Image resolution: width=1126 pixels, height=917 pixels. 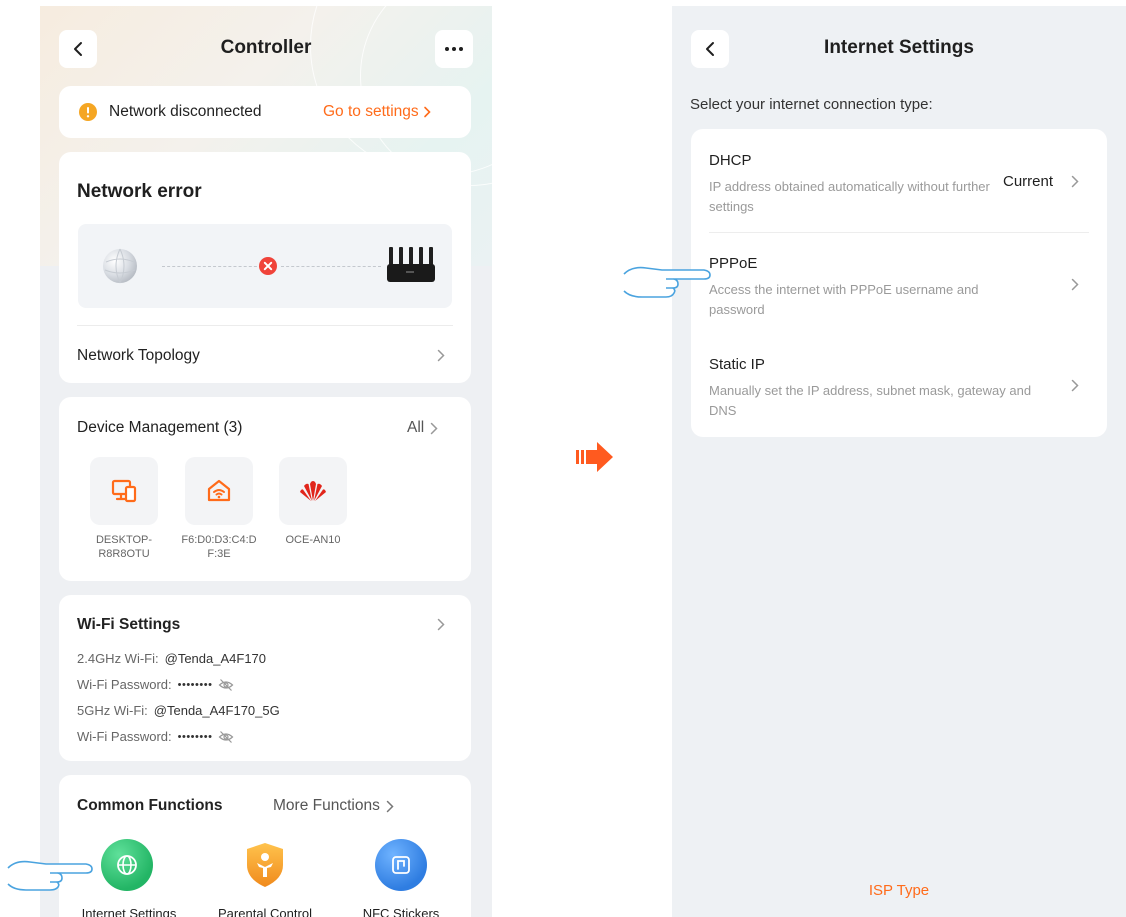 I want to click on all-devices-link: All, so click(x=422, y=428).